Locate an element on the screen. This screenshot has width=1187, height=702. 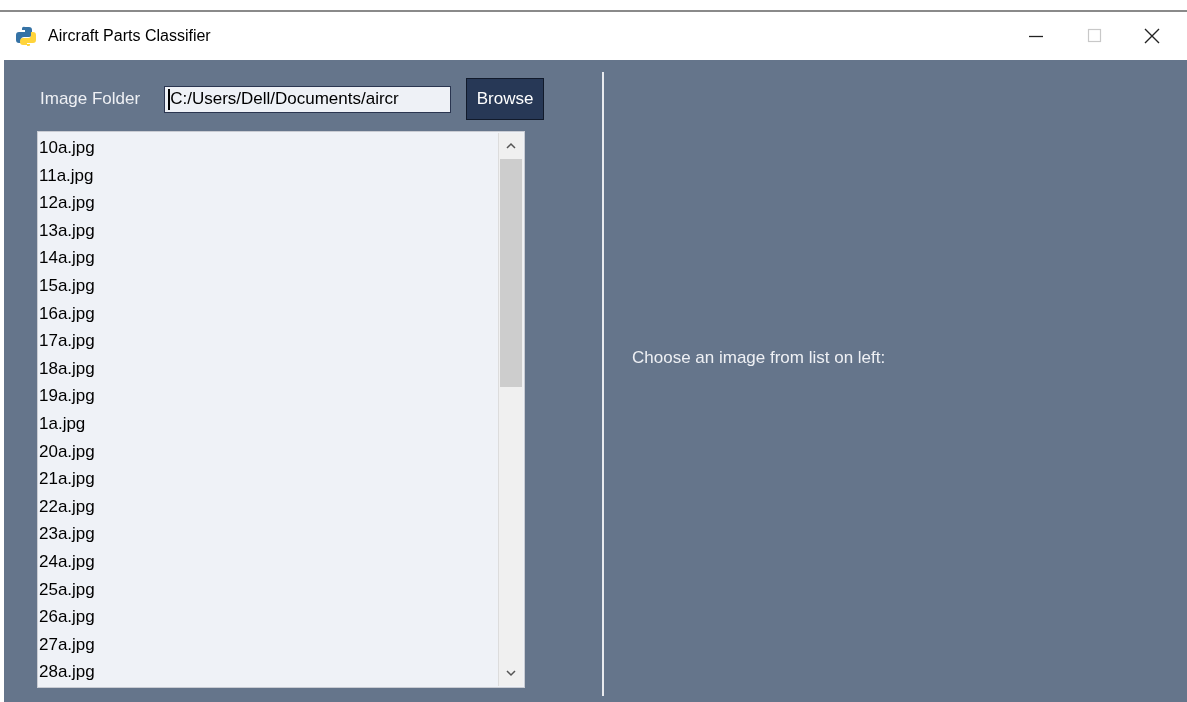
scroll-down-icon is located at coordinates (511, 673).